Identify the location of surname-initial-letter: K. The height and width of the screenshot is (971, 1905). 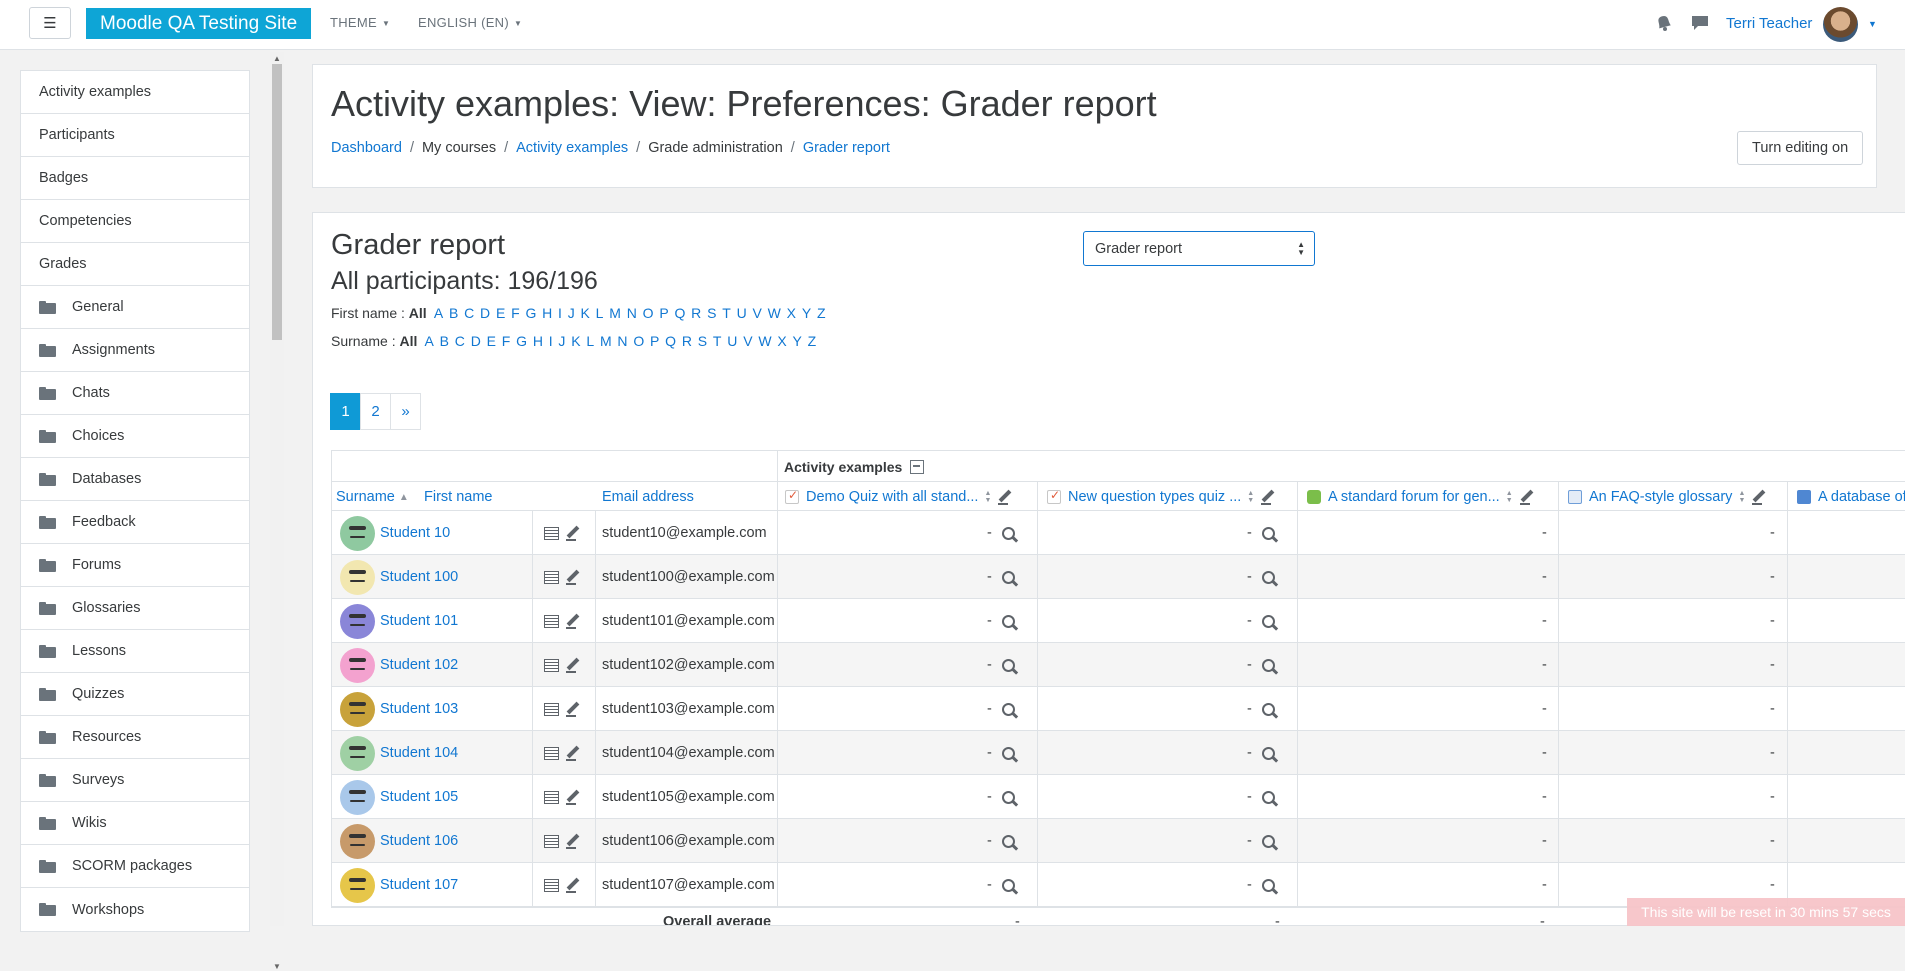
(575, 341).